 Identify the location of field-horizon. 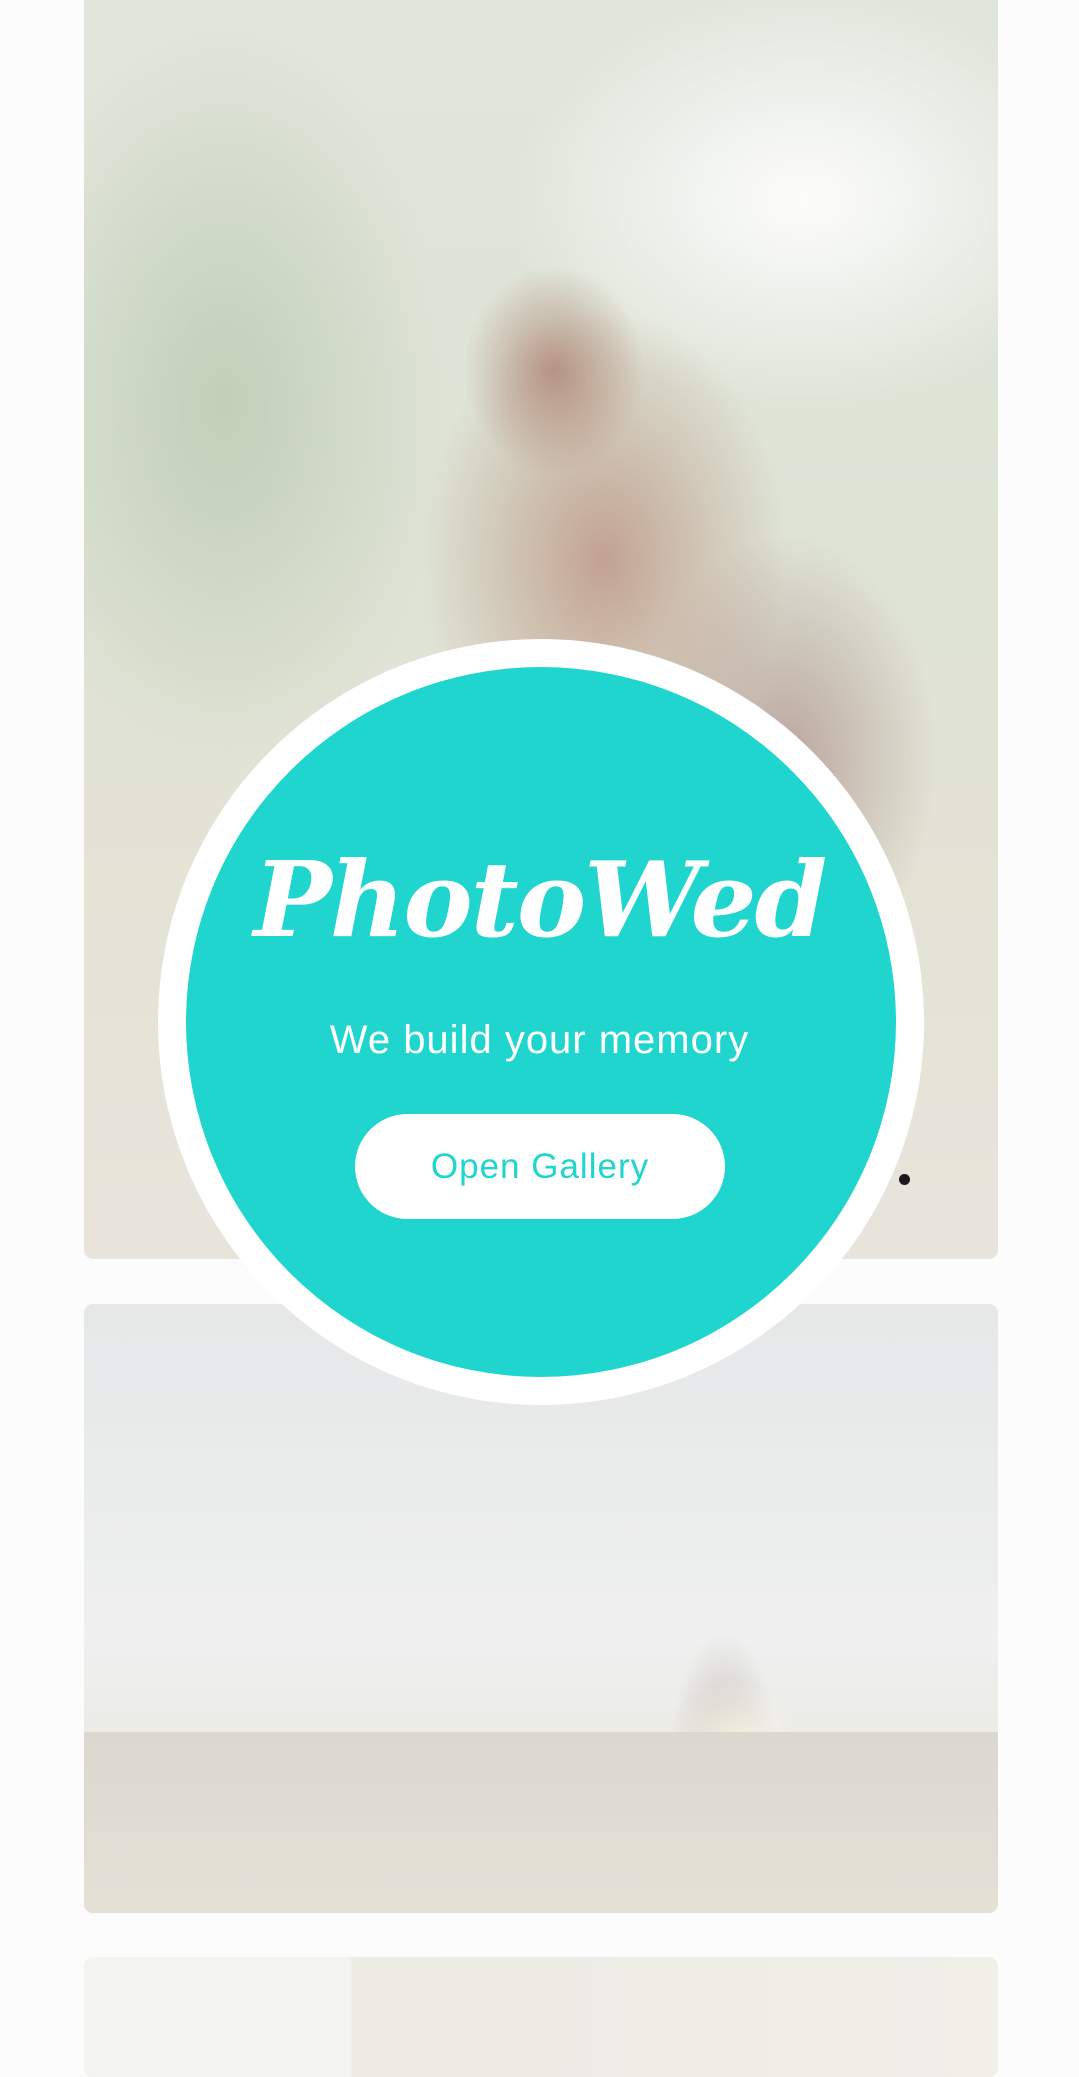
(541, 1822).